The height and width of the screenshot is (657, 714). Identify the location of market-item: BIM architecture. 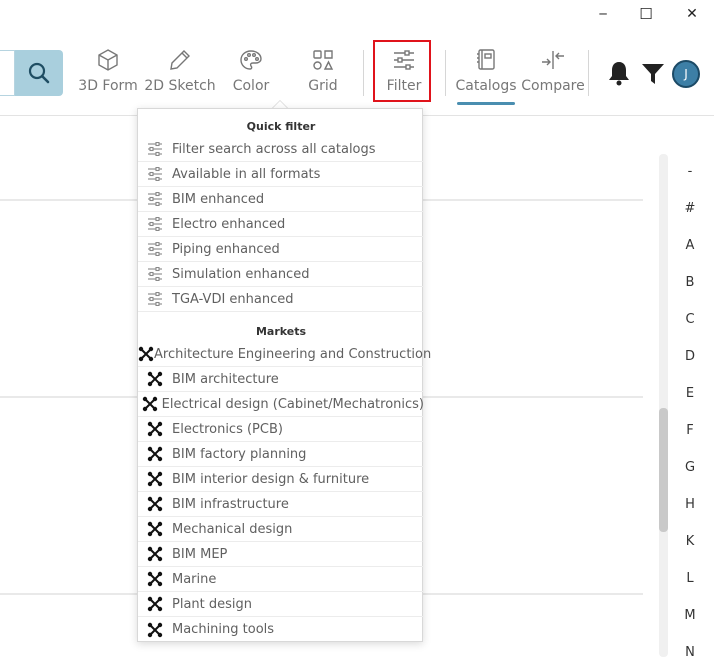
(281, 379).